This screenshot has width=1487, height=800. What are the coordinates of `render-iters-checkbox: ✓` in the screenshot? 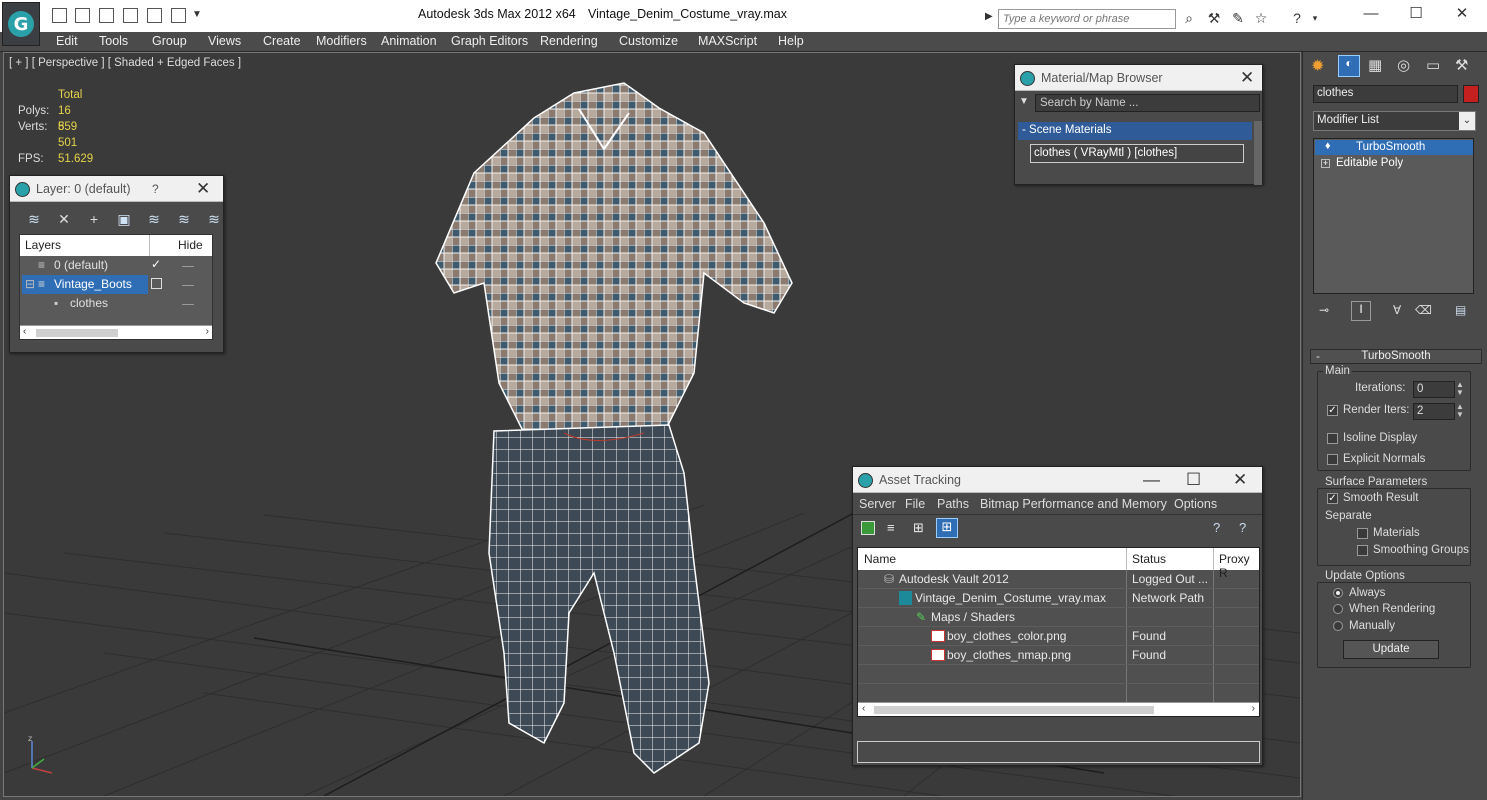 It's located at (1332, 410).